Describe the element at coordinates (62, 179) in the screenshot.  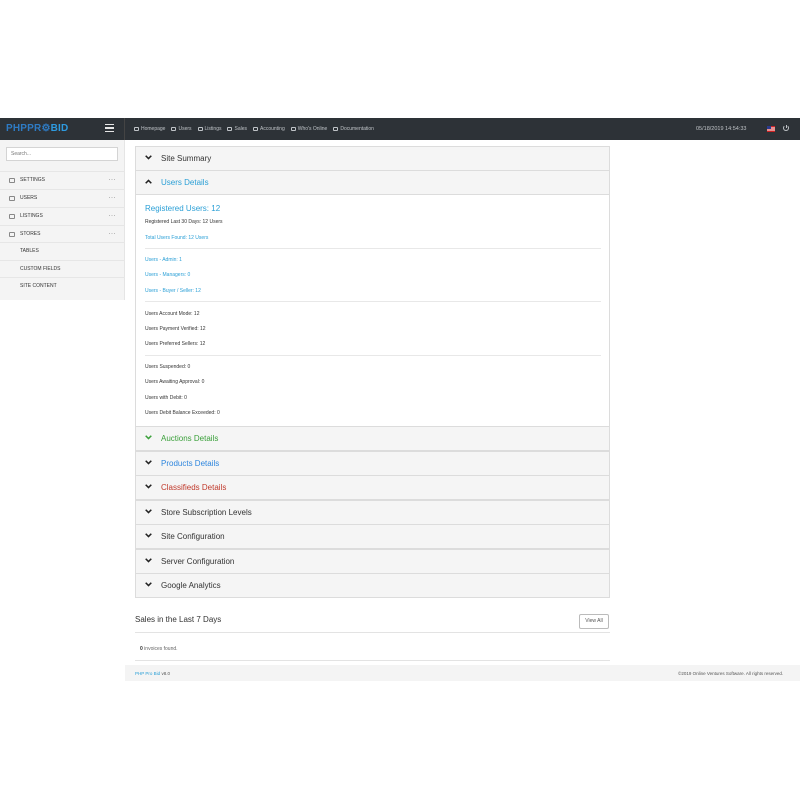
I see `sidebar-item-settings: SETTINGS ···` at that location.